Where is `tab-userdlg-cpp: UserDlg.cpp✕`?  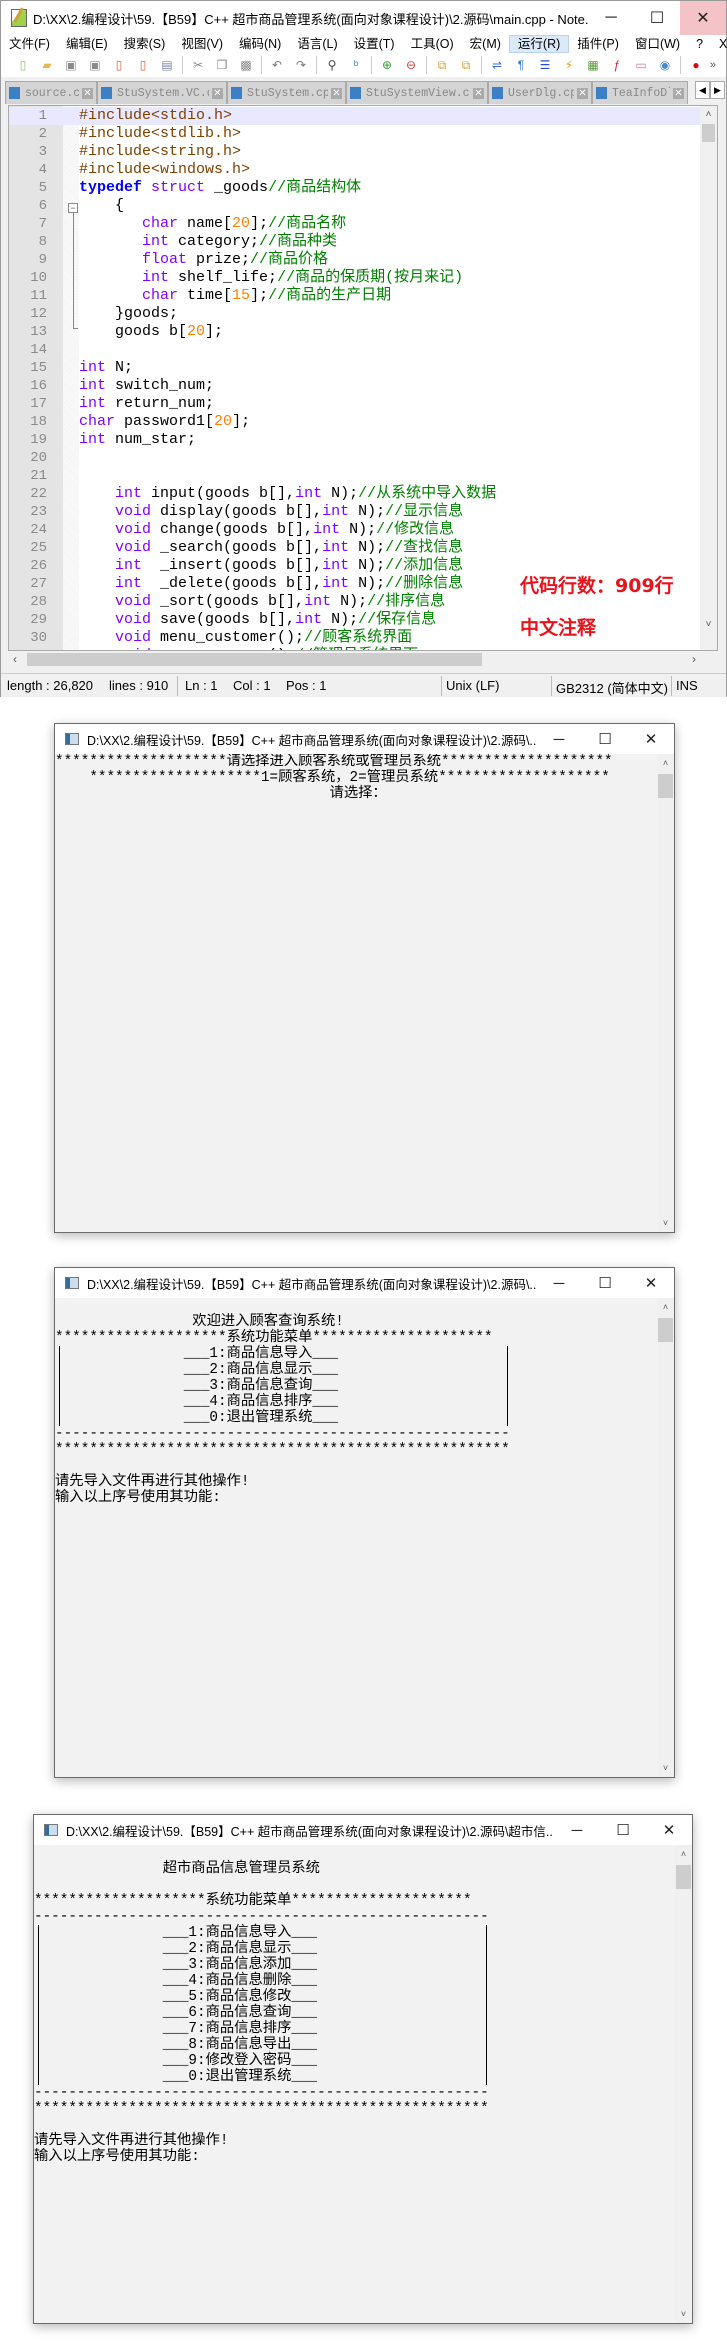 tab-userdlg-cpp: UserDlg.cpp✕ is located at coordinates (540, 92).